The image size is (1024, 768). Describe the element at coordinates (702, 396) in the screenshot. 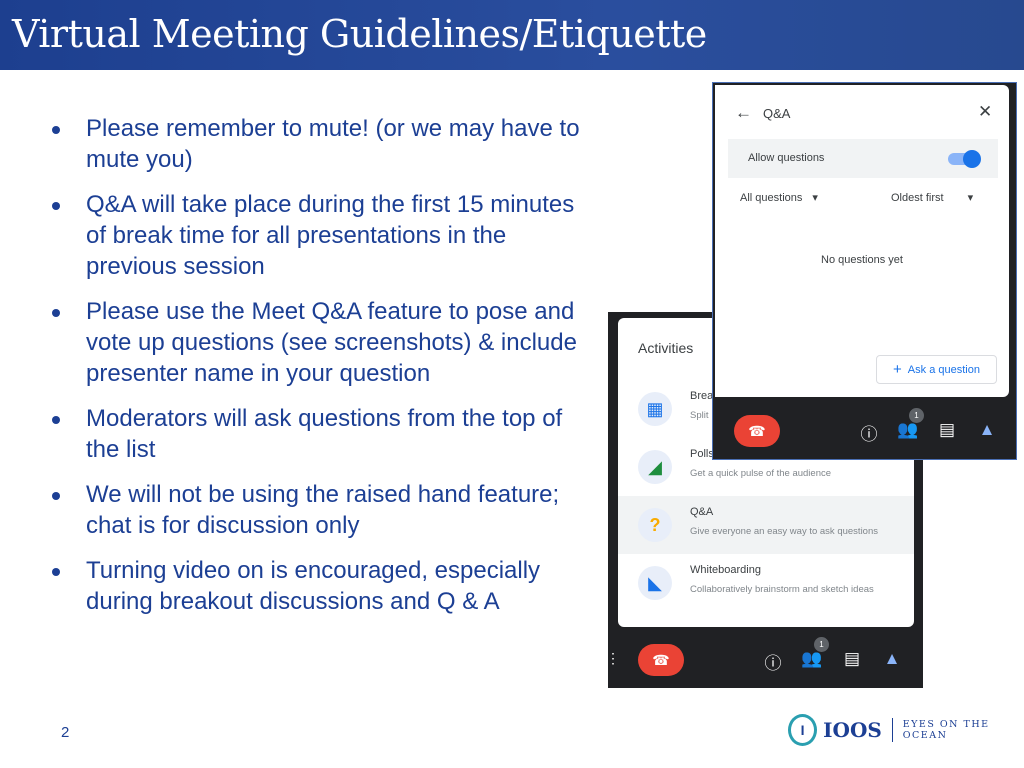

I see `activity-name: Brea` at that location.